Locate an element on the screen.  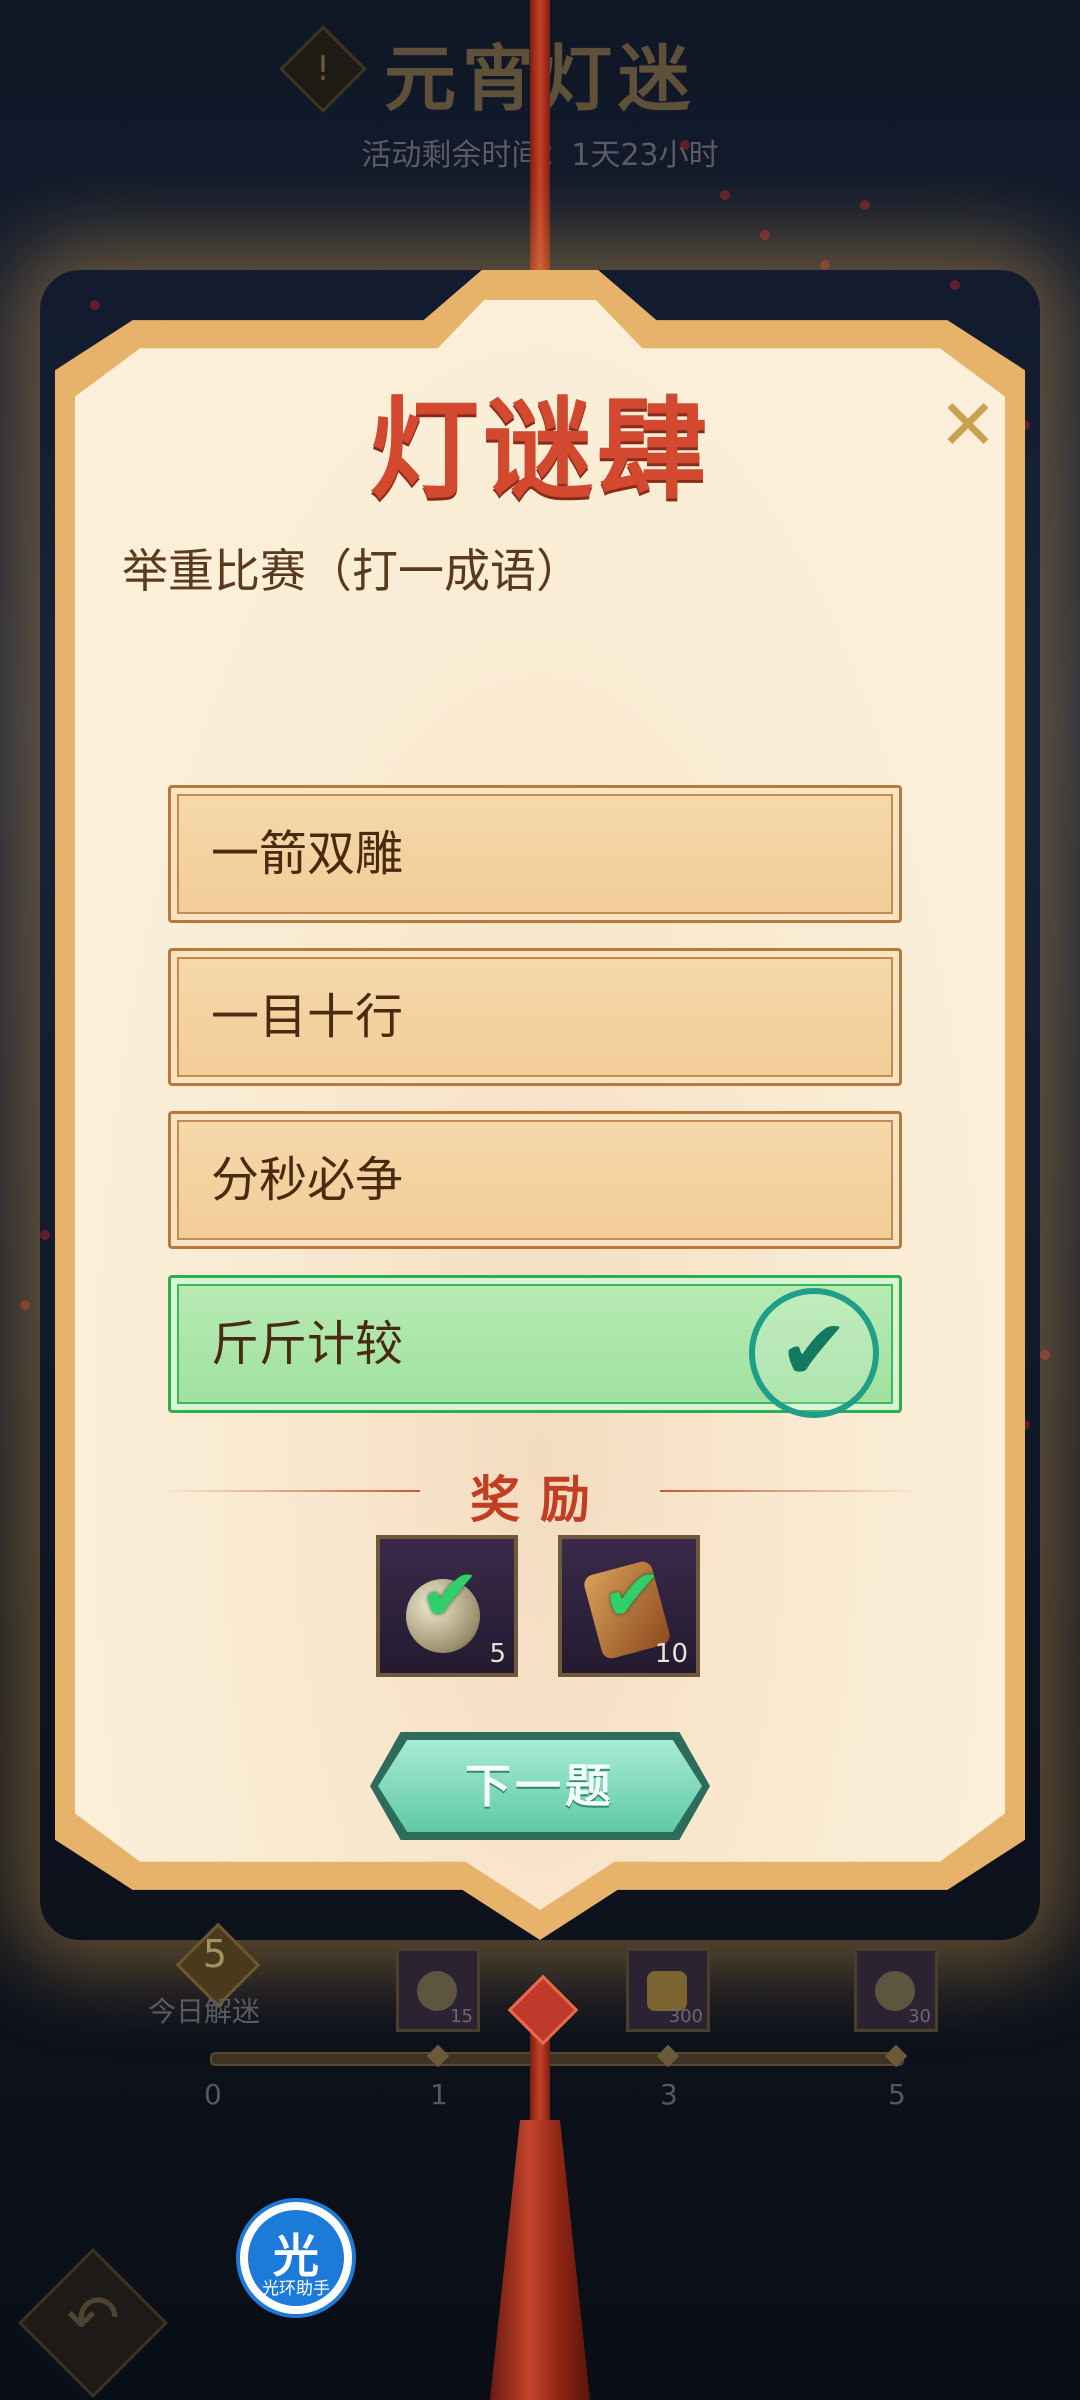
riddle-question: 举重比赛（打一成语） is located at coordinates (352, 571).